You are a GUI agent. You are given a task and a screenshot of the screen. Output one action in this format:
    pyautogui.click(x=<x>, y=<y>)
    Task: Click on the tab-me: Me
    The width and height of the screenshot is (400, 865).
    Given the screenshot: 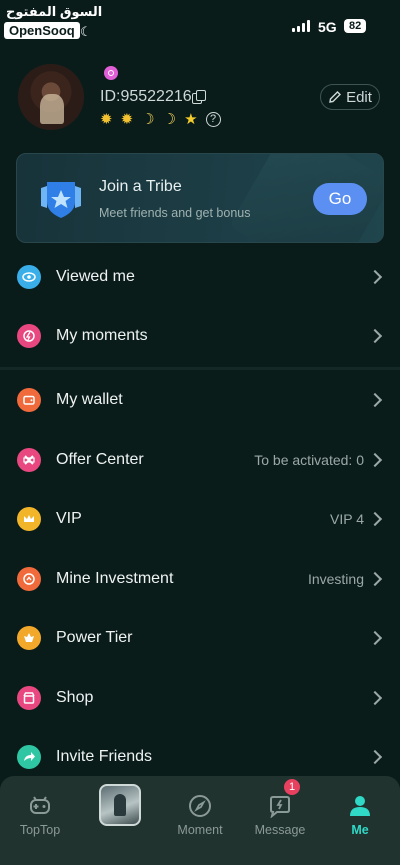 What is the action you would take?
    pyautogui.click(x=360, y=814)
    